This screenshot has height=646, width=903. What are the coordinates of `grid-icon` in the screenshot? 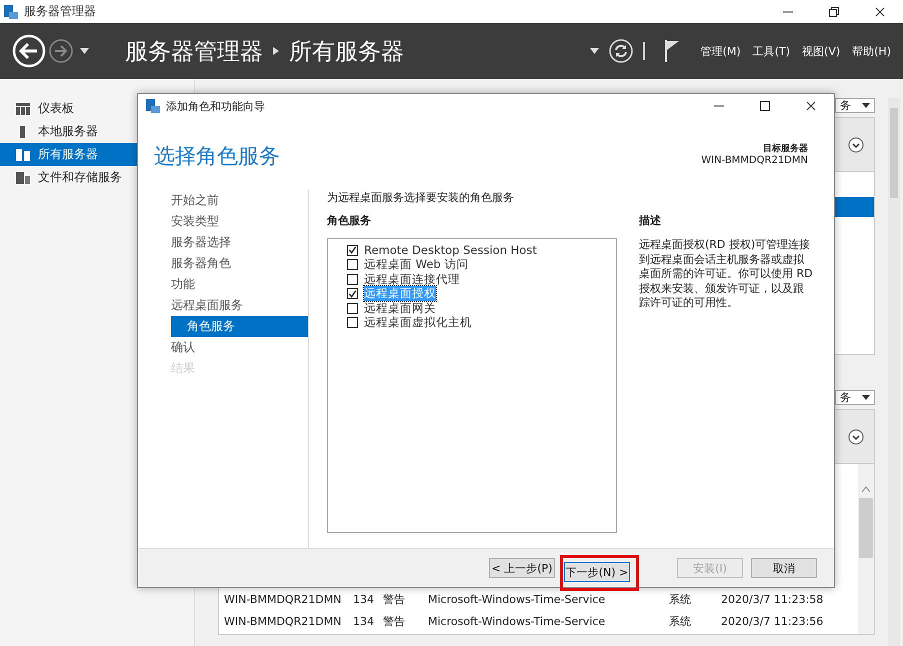 It's located at (23, 108).